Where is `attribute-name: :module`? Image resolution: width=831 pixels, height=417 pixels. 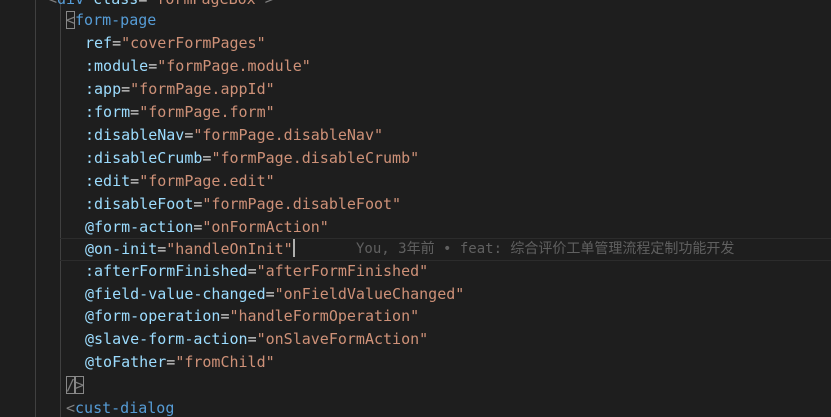
attribute-name: :module is located at coordinates (117, 66).